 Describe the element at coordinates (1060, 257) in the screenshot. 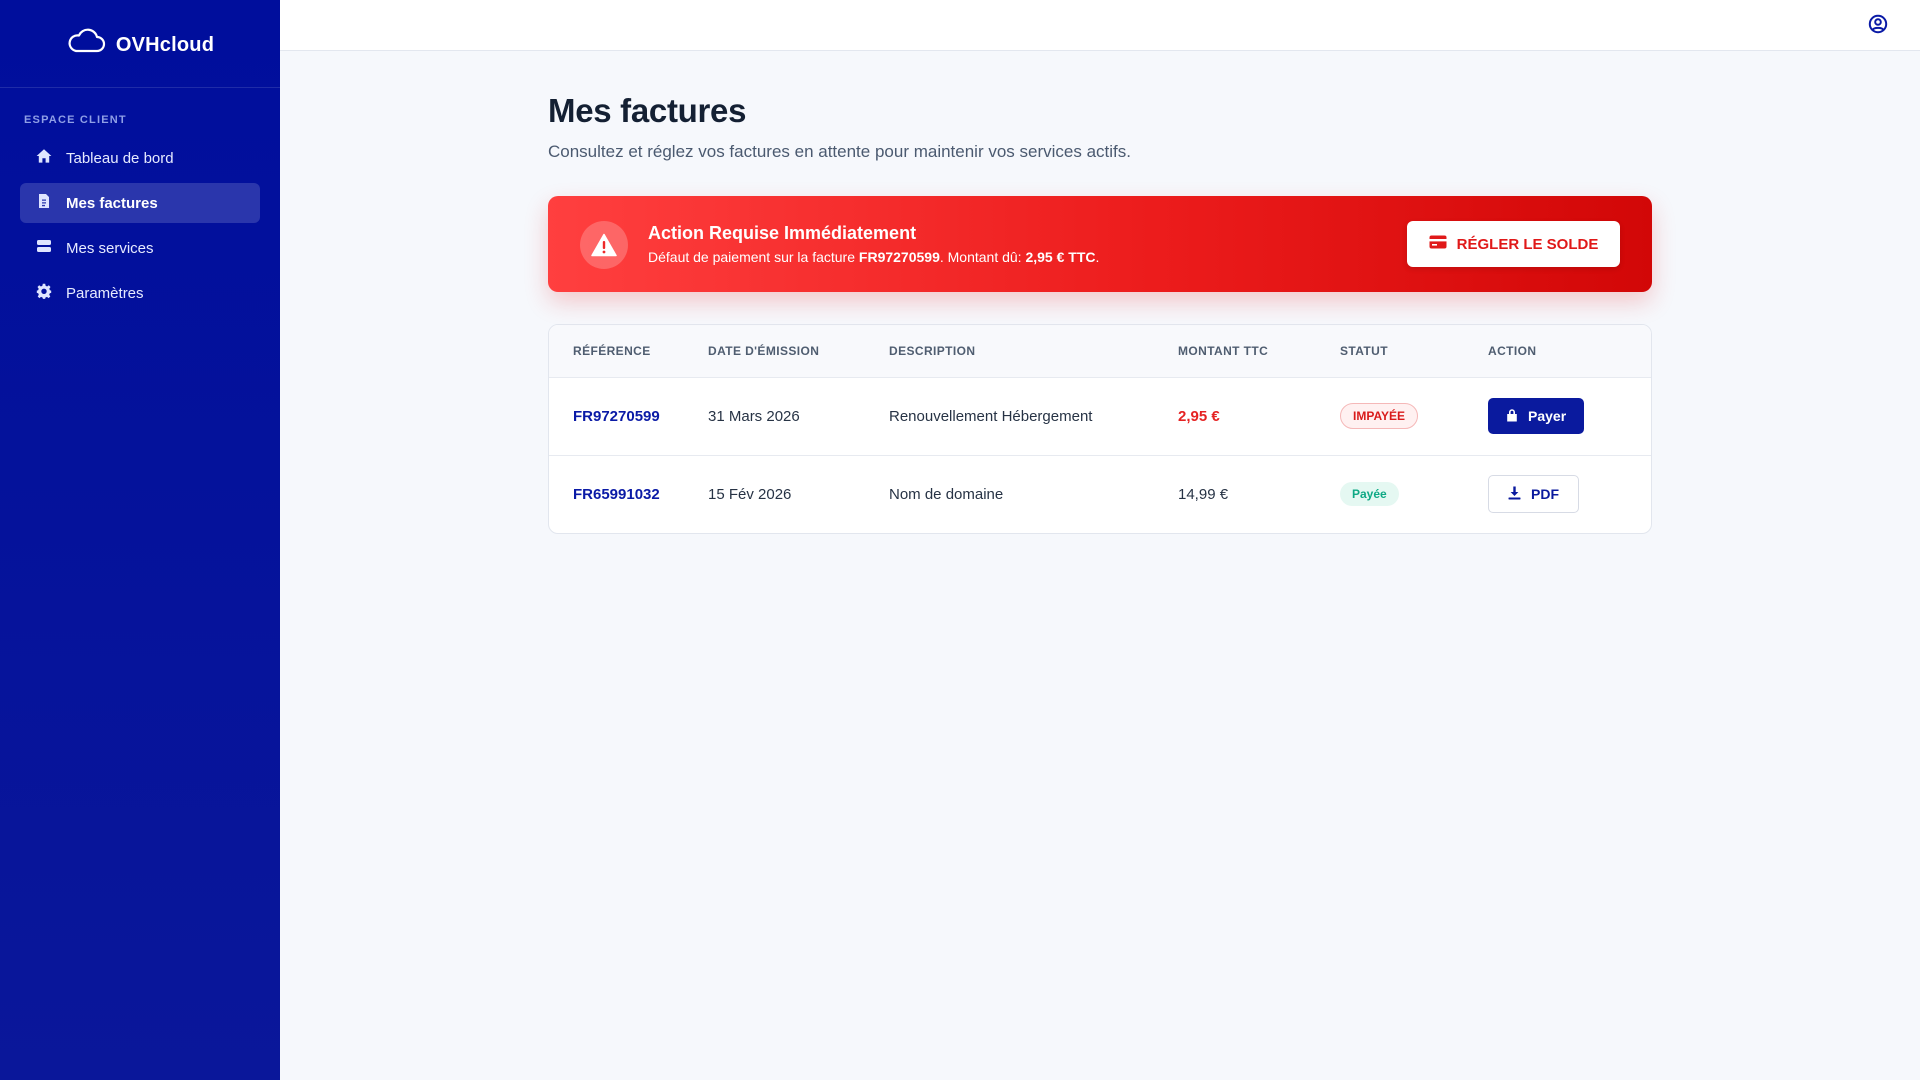

I see `alert-amount: 2,95 € TTC` at that location.